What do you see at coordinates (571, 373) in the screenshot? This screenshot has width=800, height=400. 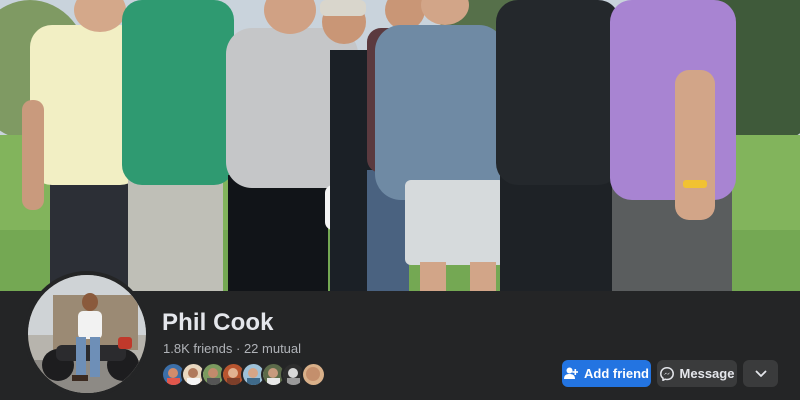 I see `add-person-icon` at bounding box center [571, 373].